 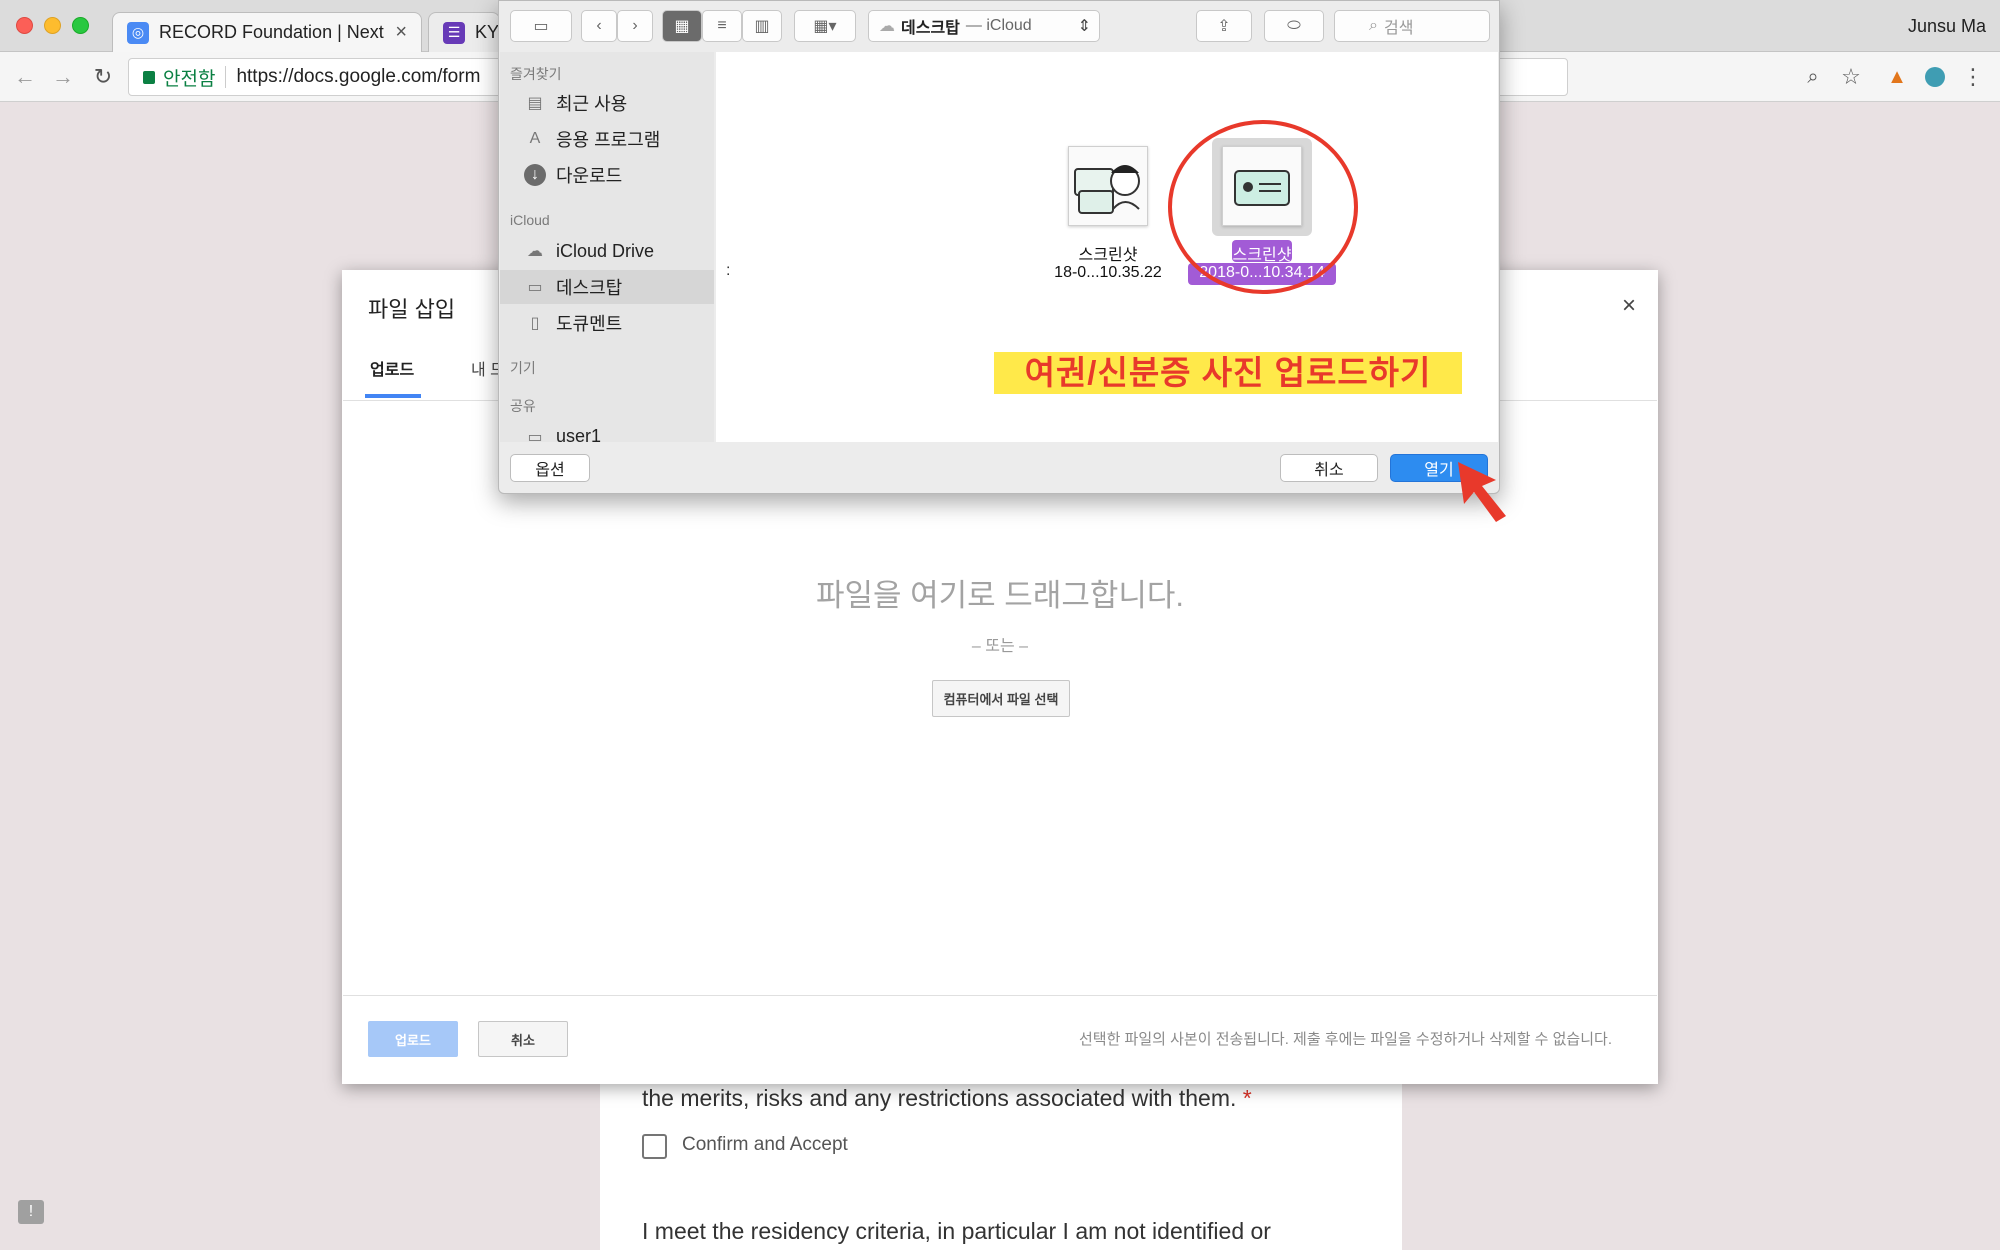 What do you see at coordinates (454, 32) in the screenshot?
I see `forms-favicon-icon: ☰` at bounding box center [454, 32].